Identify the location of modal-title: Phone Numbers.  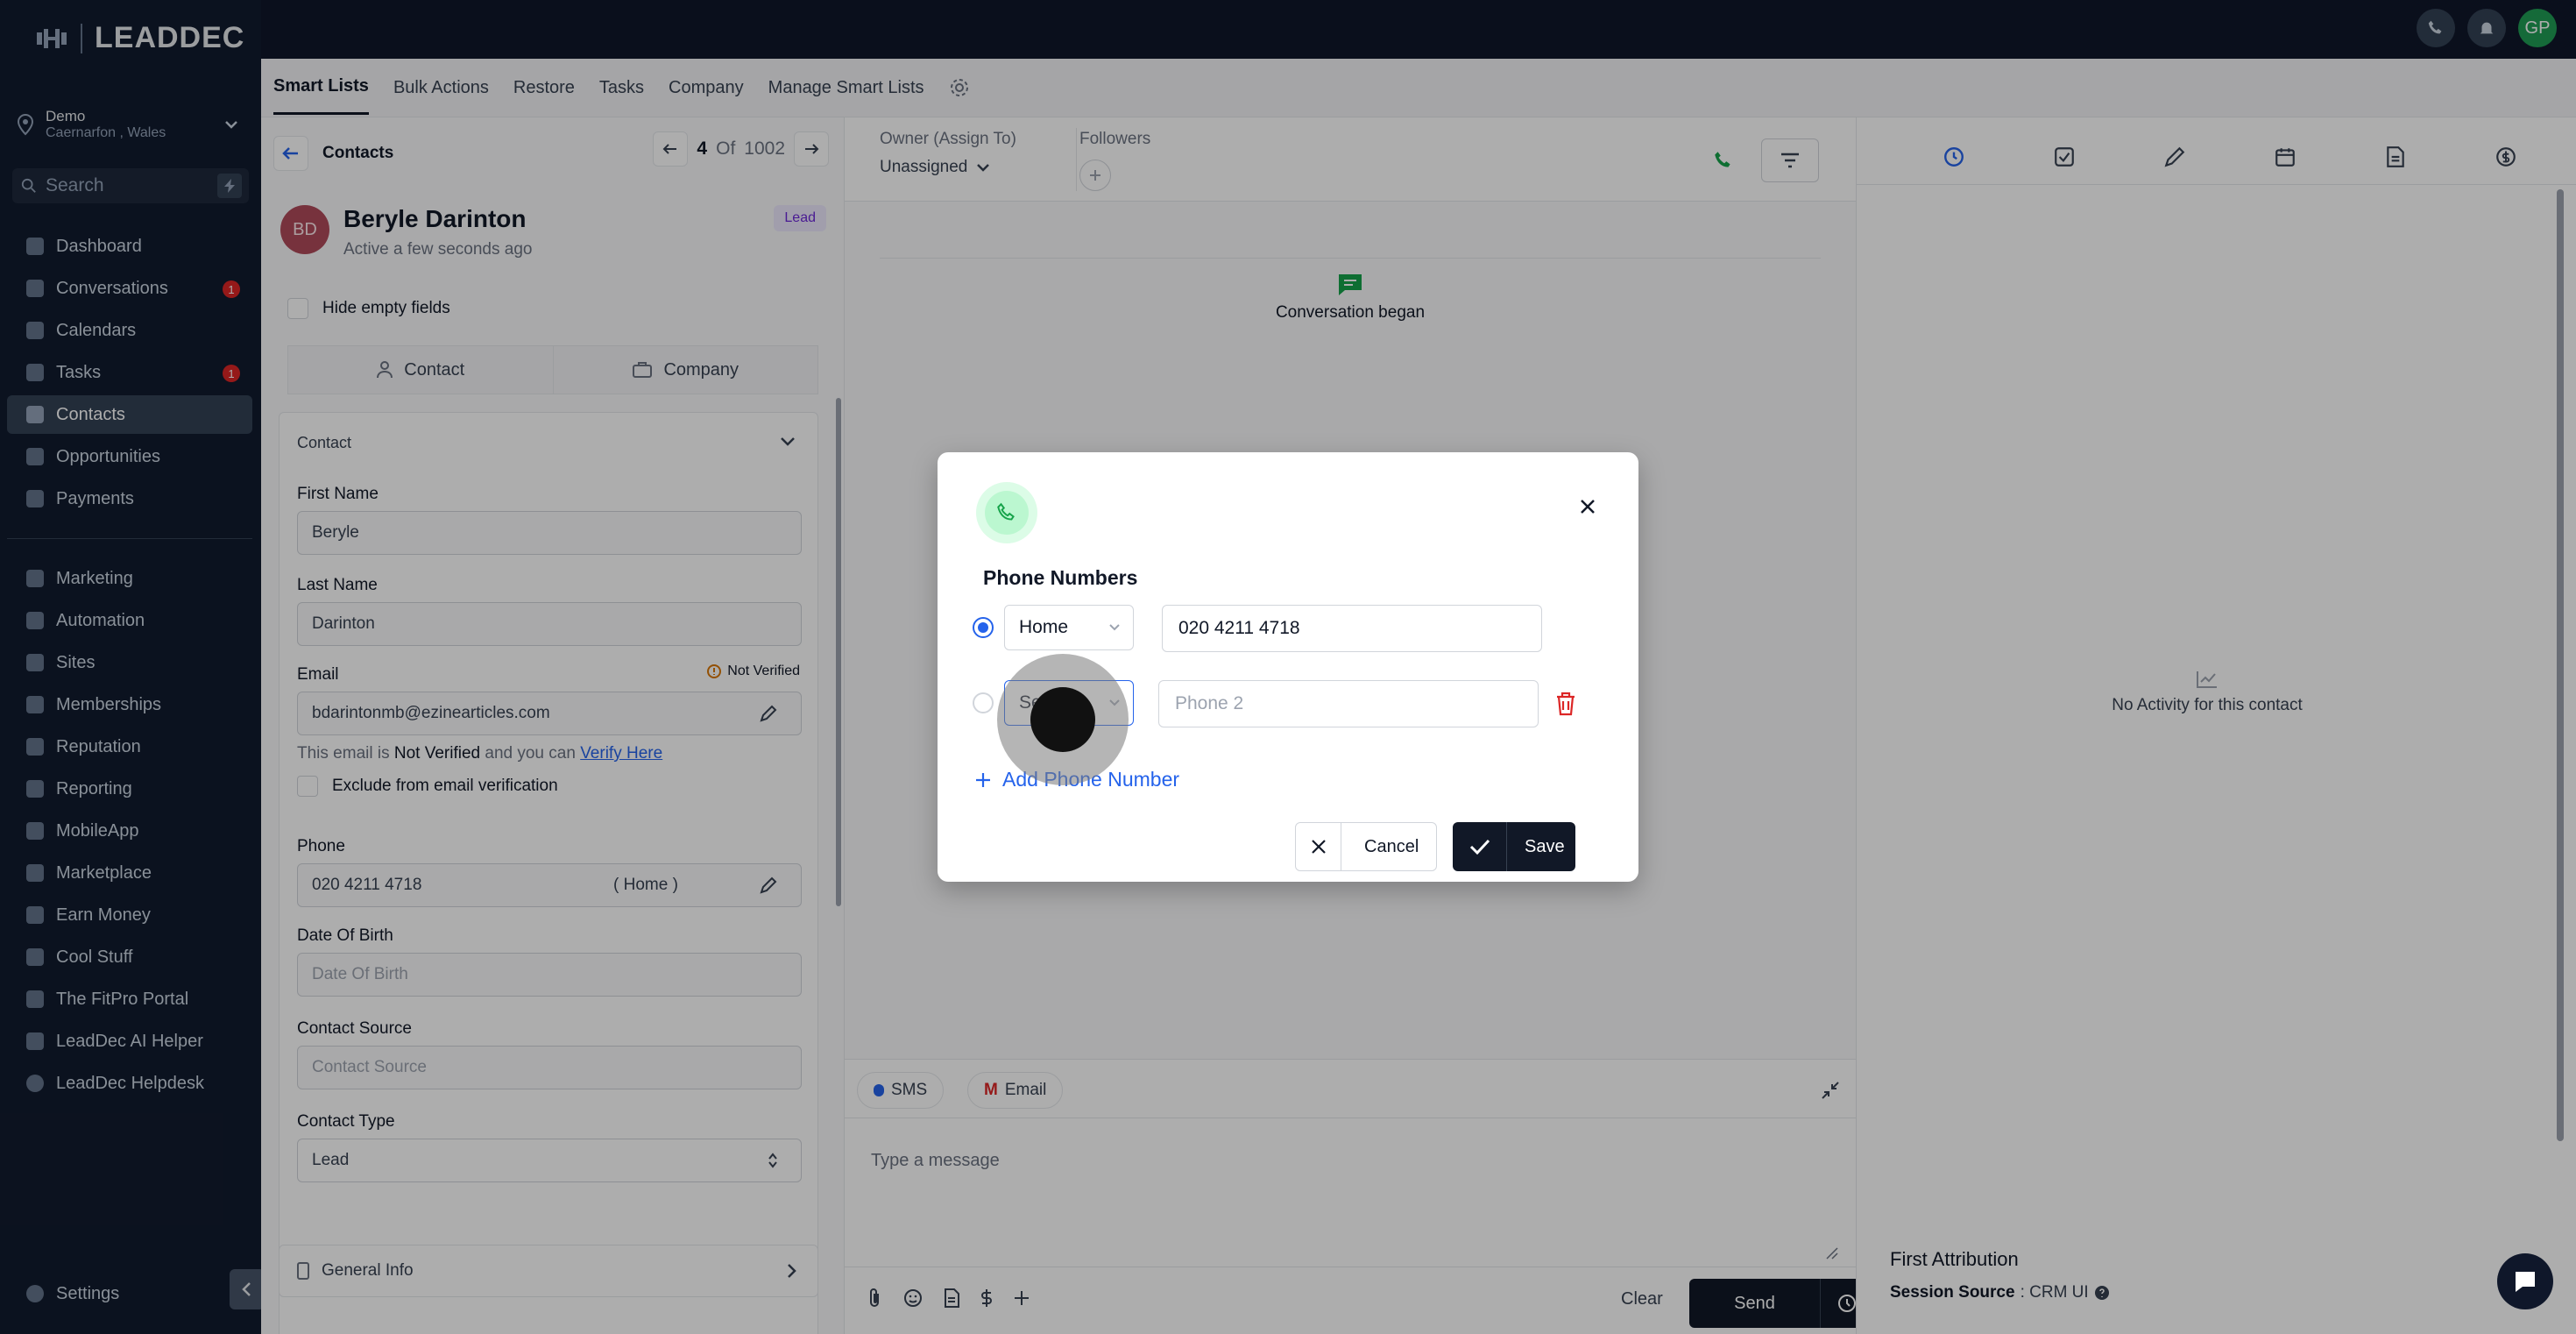
(1060, 577).